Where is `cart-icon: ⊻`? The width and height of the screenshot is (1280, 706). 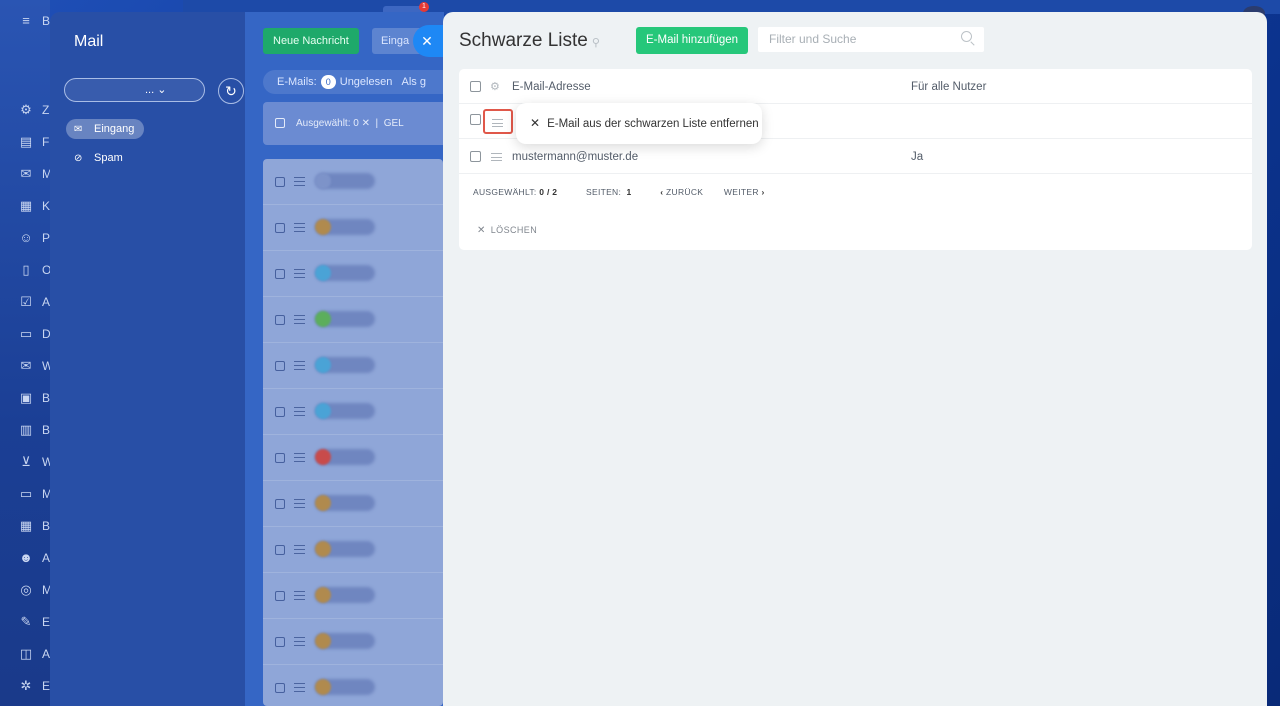 cart-icon: ⊻ is located at coordinates (26, 462).